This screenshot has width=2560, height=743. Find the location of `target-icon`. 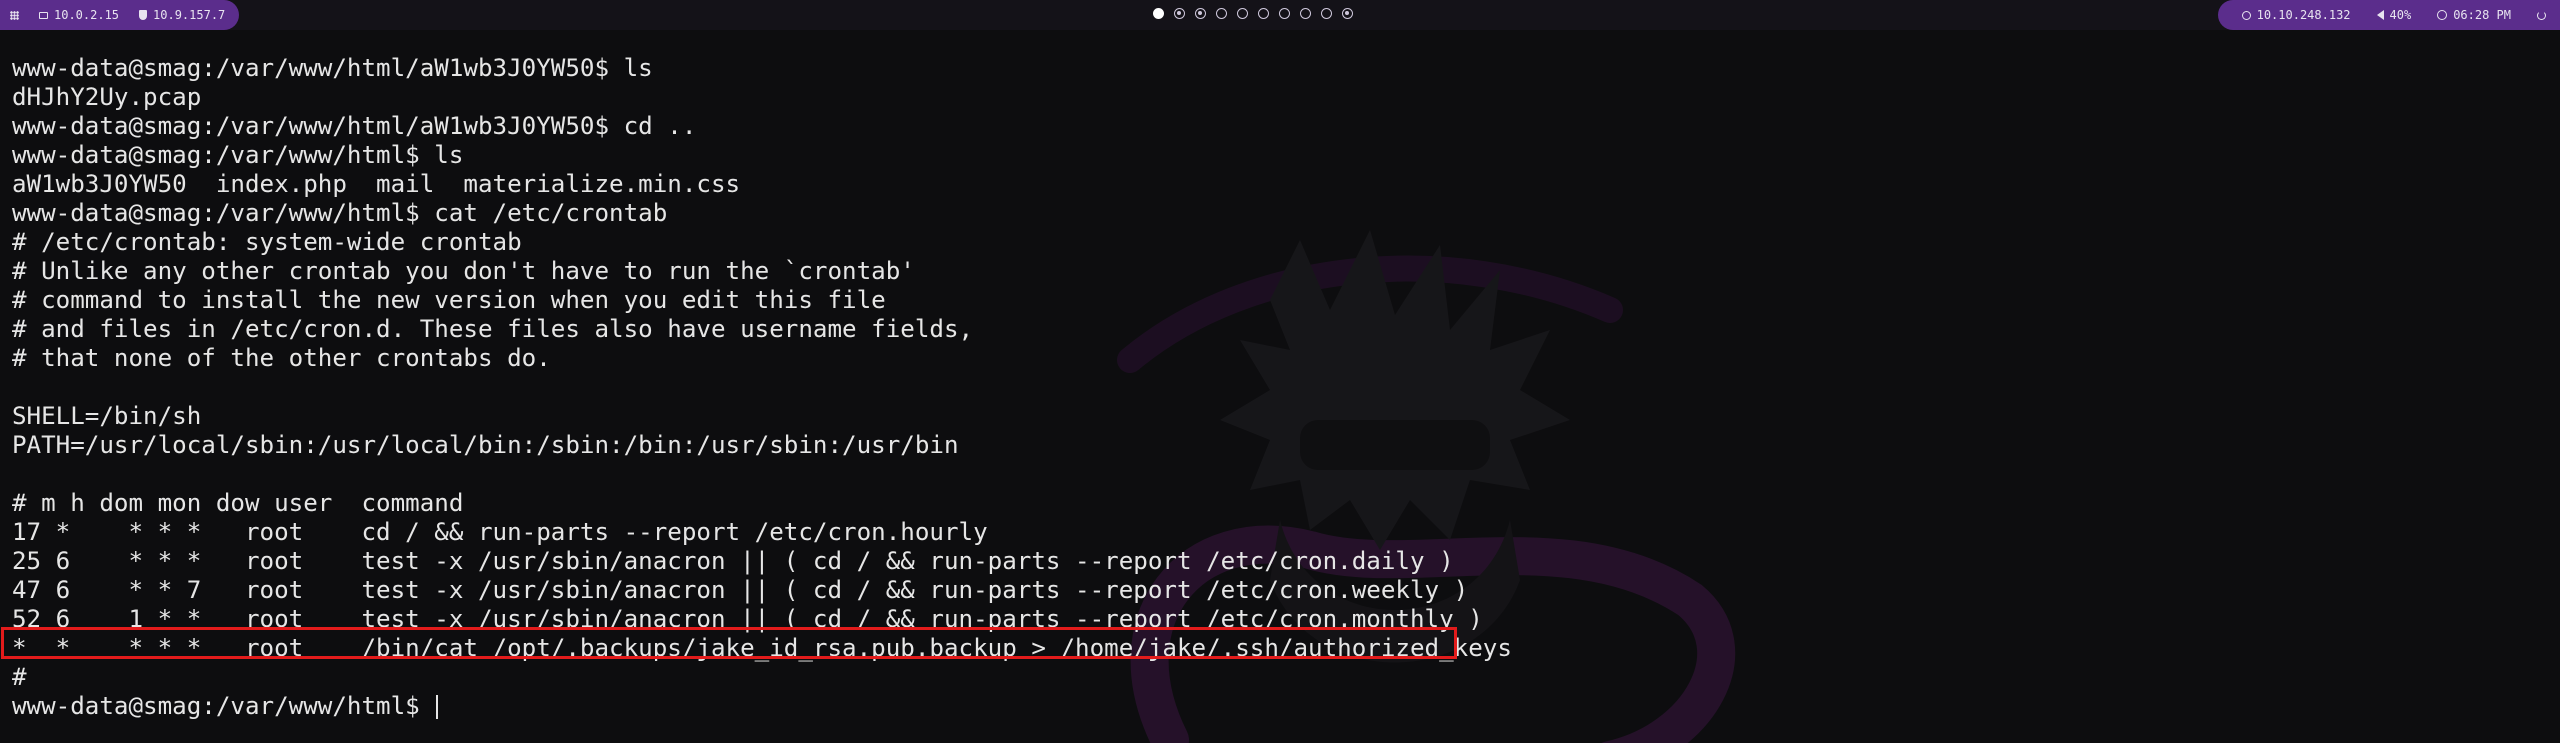

target-icon is located at coordinates (2246, 15).